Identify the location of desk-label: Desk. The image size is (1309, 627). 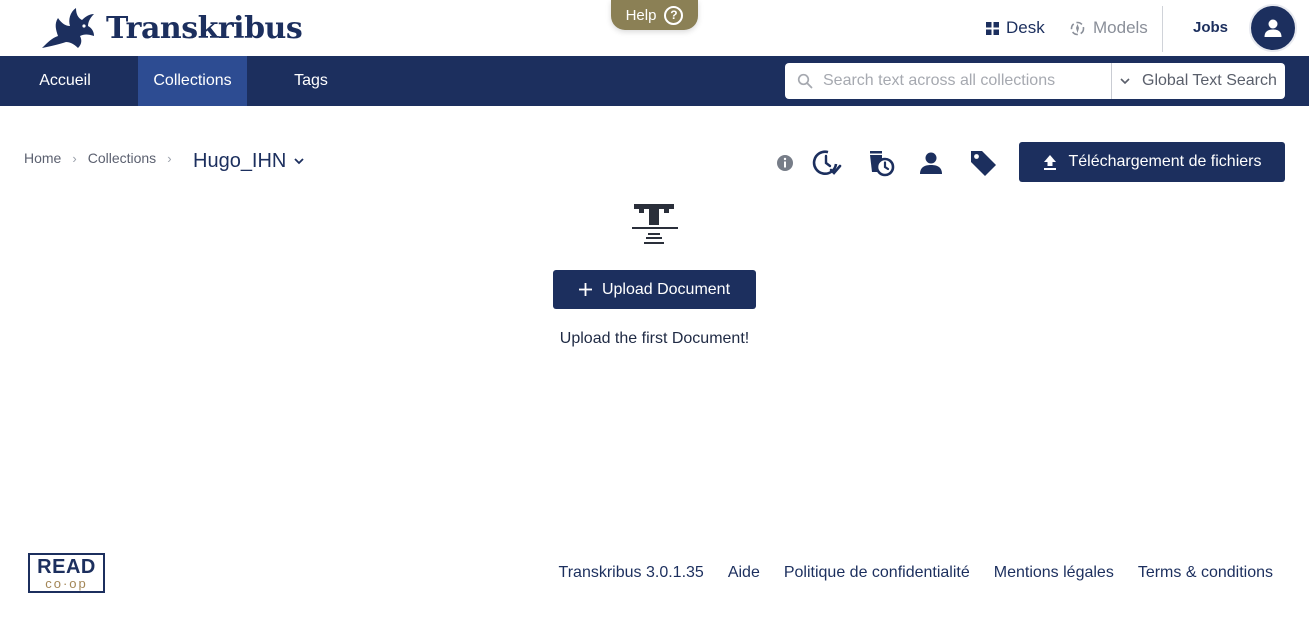
(1025, 27).